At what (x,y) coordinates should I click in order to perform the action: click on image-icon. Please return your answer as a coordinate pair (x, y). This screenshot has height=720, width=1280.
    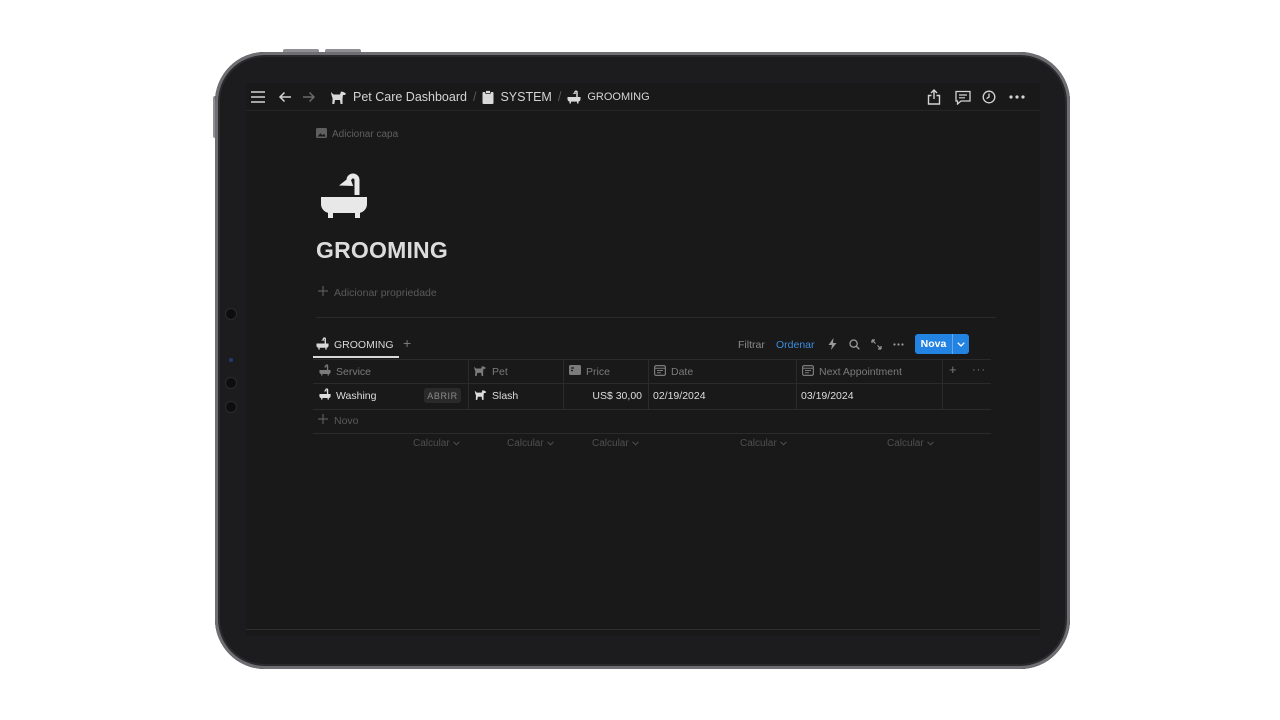
    Looking at the image, I should click on (321, 134).